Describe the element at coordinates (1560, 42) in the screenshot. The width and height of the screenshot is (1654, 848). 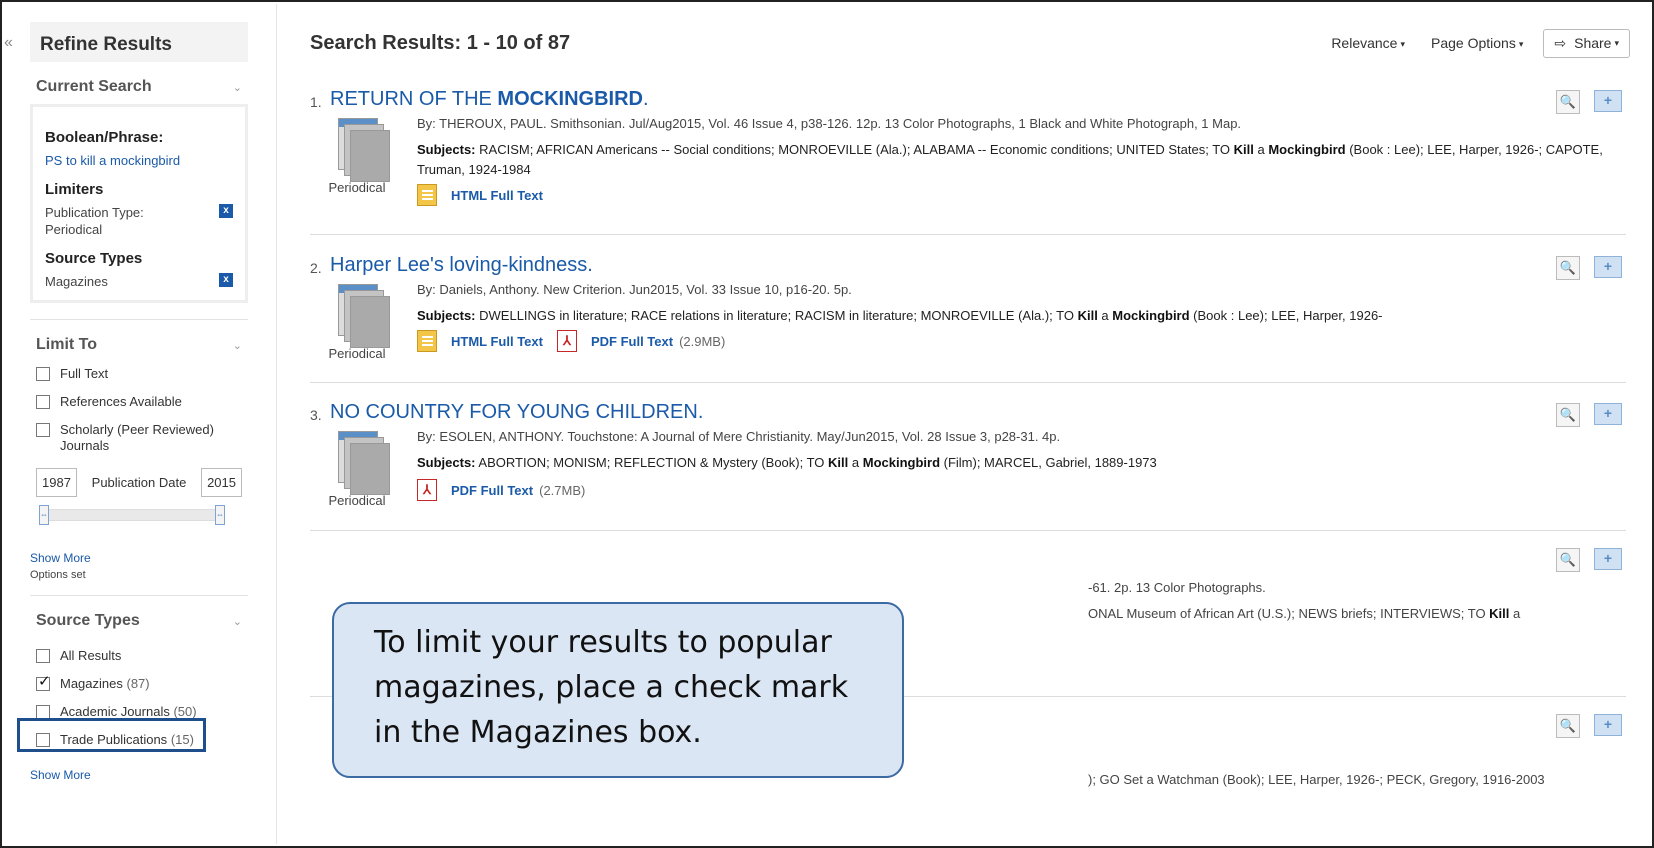
I see `share-icon: ⇨` at that location.